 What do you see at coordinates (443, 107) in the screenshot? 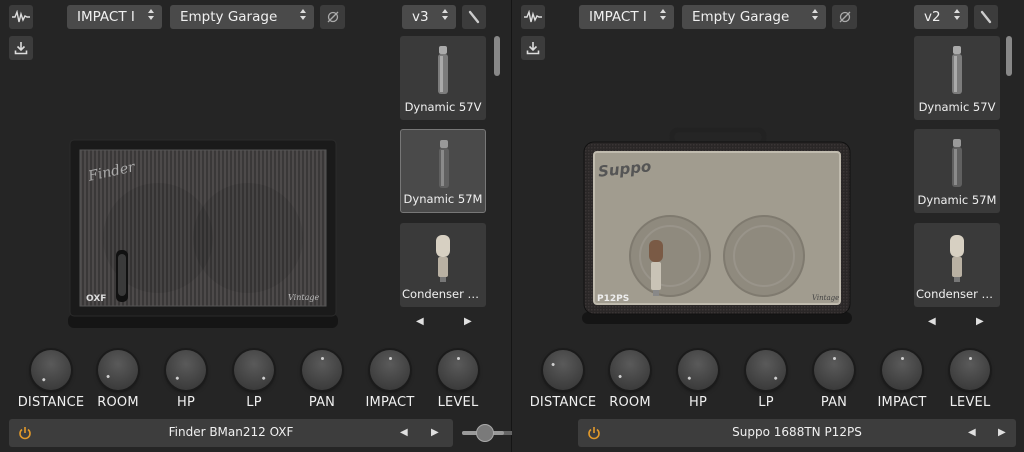
I see `mic-label: Dynamic 57V` at bounding box center [443, 107].